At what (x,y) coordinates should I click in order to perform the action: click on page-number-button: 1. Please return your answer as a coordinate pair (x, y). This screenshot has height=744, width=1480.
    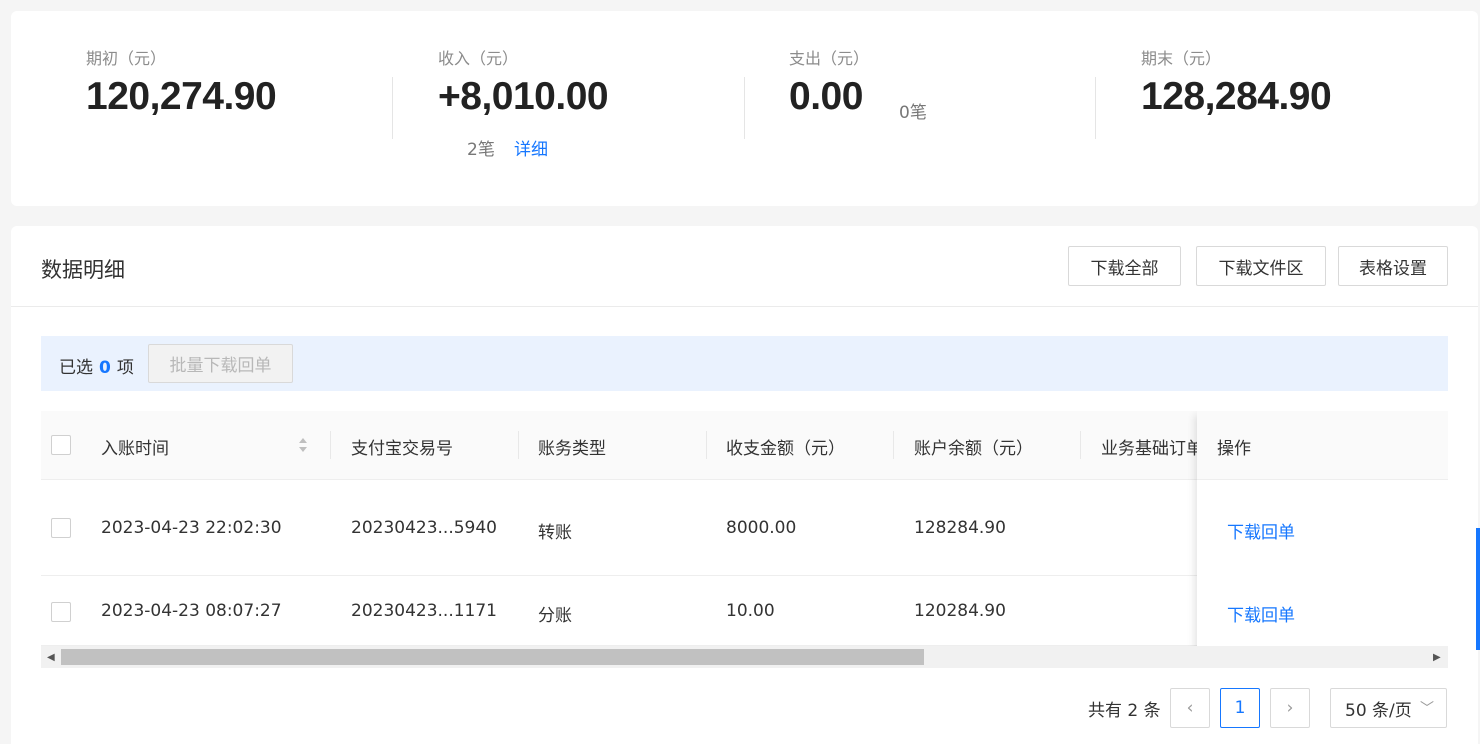
    Looking at the image, I should click on (1240, 708).